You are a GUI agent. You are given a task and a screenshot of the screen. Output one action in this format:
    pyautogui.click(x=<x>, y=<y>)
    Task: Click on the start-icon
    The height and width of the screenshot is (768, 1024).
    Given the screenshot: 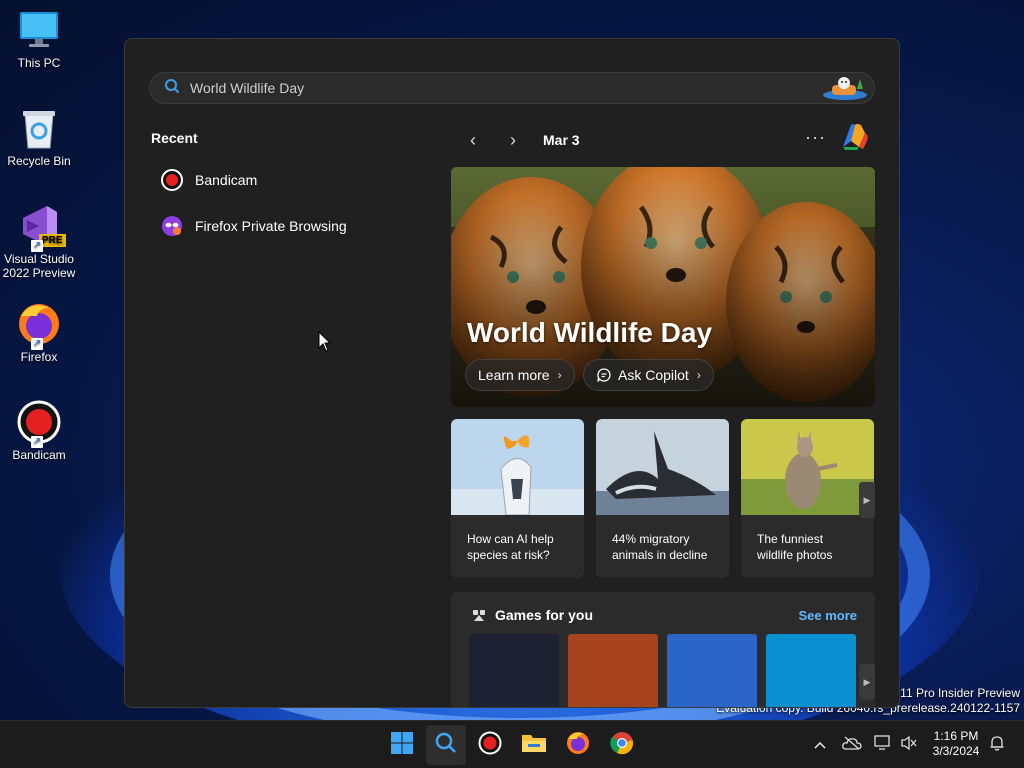 What is the action you would take?
    pyautogui.click(x=402, y=745)
    